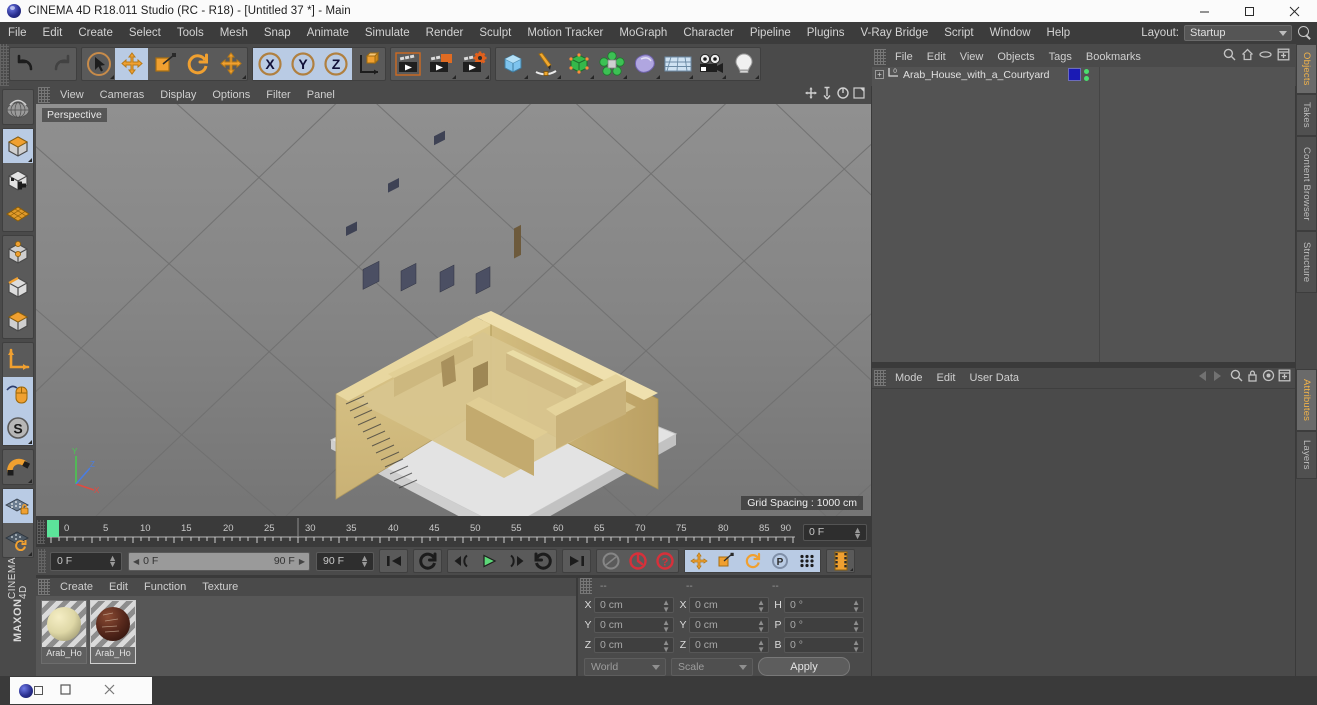  I want to click on workplane-lock-icon, so click(18, 506).